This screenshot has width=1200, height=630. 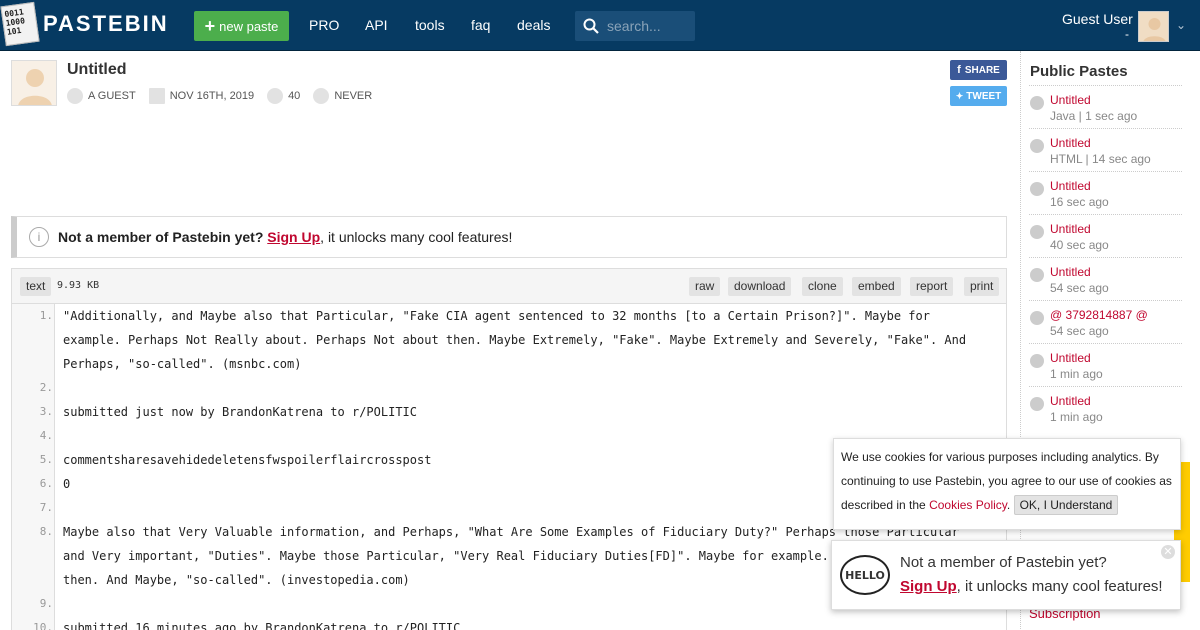 What do you see at coordinates (1105, 149) in the screenshot?
I see `public-paste-item: Untitled HTML | 14 sec ago` at bounding box center [1105, 149].